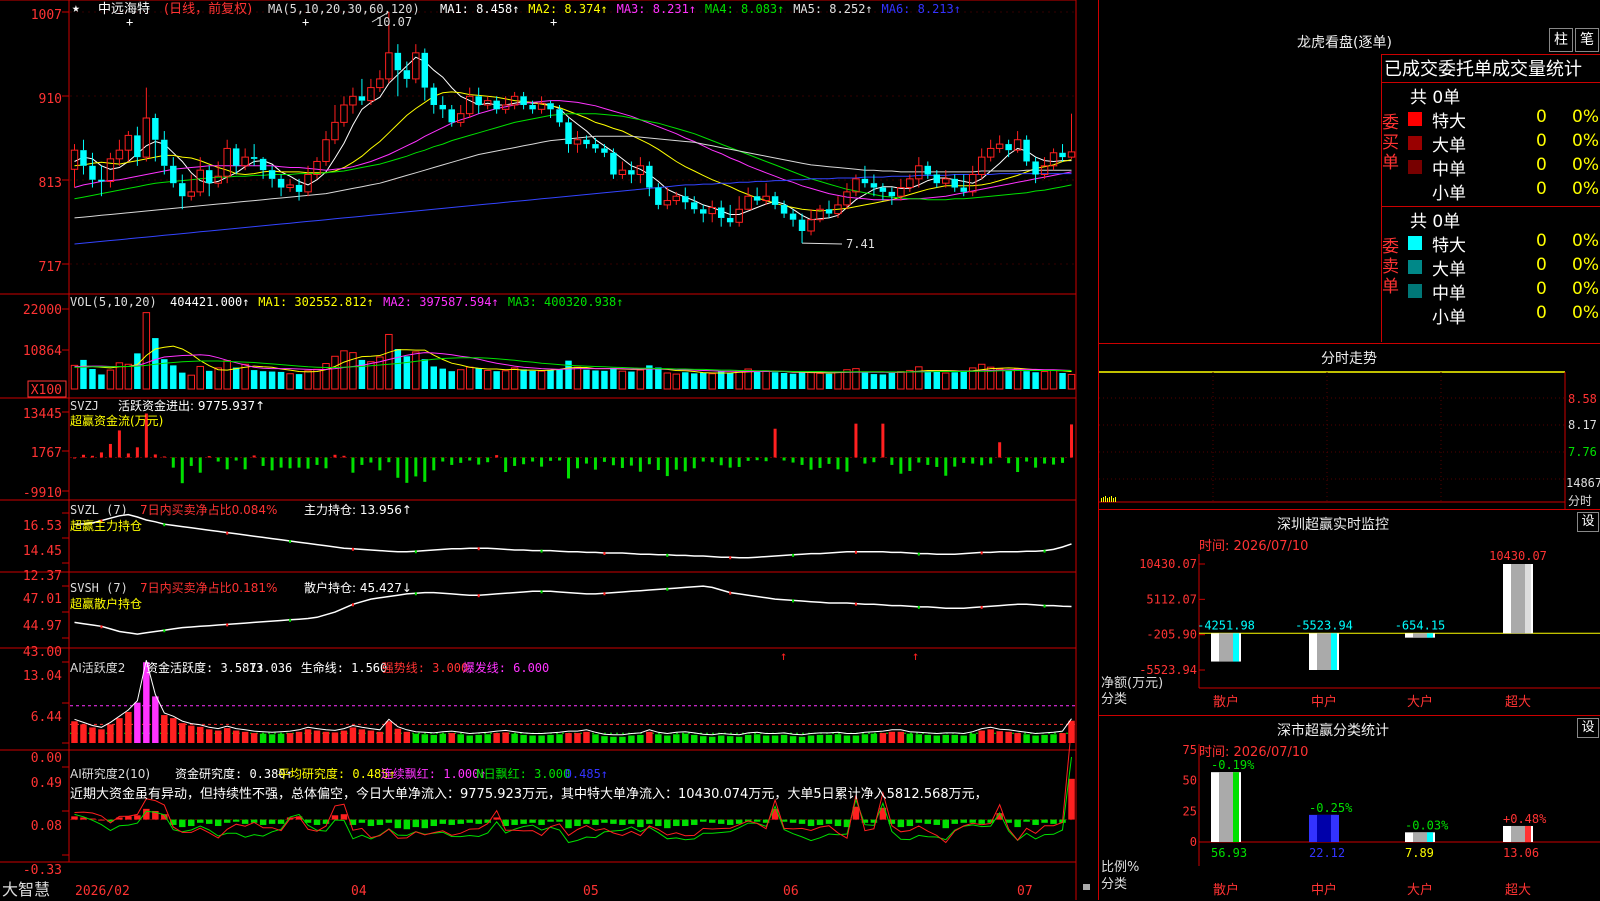 The width and height of the screenshot is (1600, 901). What do you see at coordinates (566, 302) in the screenshot?
I see `value-label: MA3: 400320.938↑` at bounding box center [566, 302].